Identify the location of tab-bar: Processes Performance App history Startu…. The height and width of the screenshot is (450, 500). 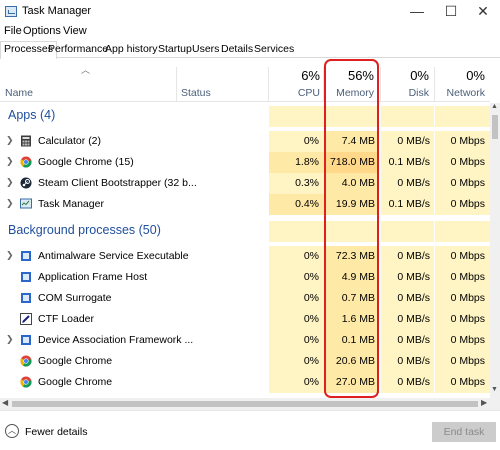
(250, 49).